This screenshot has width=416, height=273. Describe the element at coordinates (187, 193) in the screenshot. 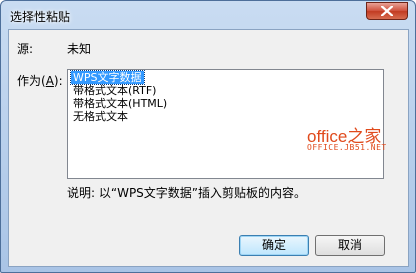

I see `description-text: 说明: 以“WPS文字数据”插入剪贴板的内容。` at that location.